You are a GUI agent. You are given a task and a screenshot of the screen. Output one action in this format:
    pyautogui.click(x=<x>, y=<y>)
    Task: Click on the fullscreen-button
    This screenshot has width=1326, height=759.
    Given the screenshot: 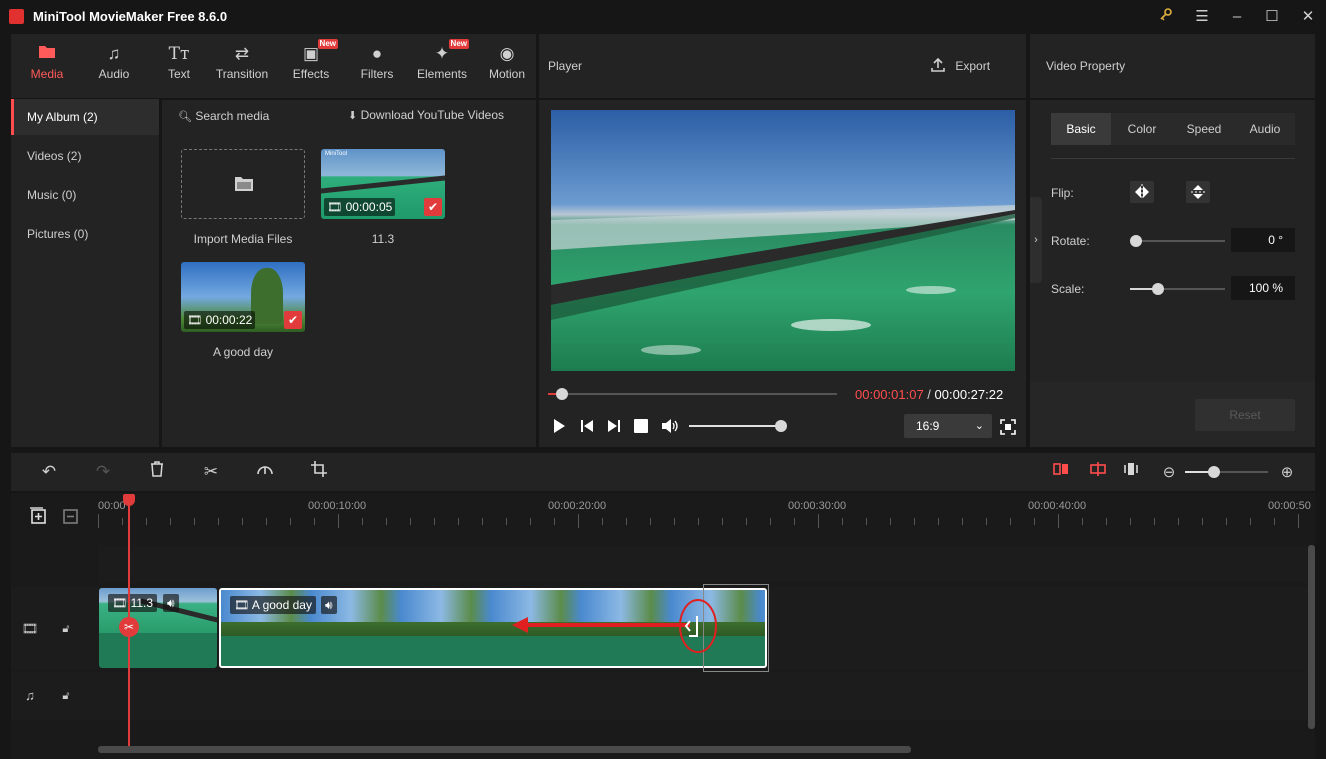 What is the action you would take?
    pyautogui.click(x=1008, y=427)
    